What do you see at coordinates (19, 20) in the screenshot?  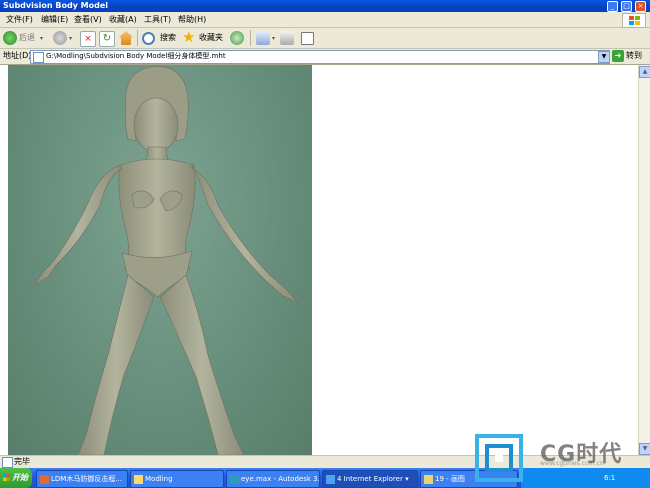 I see `menu-file: 文件(F)` at bounding box center [19, 20].